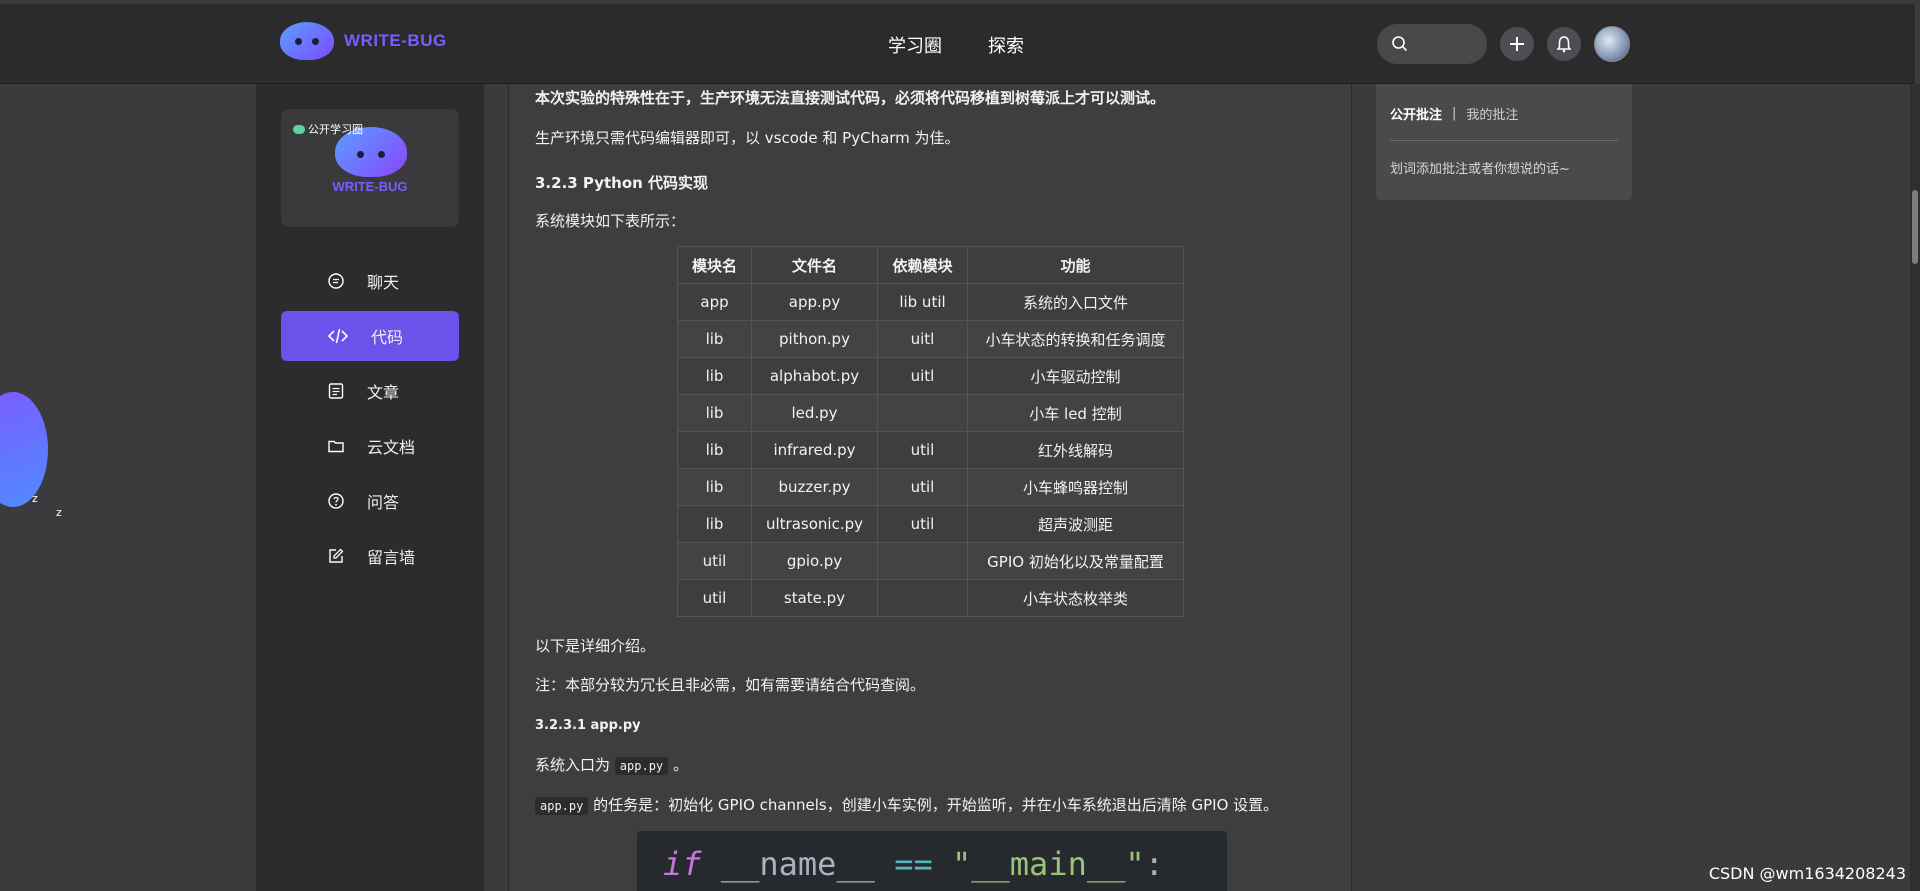 The image size is (1920, 891). I want to click on table-row: lib alphabot.py uitl 小车驱动控制, so click(930, 376).